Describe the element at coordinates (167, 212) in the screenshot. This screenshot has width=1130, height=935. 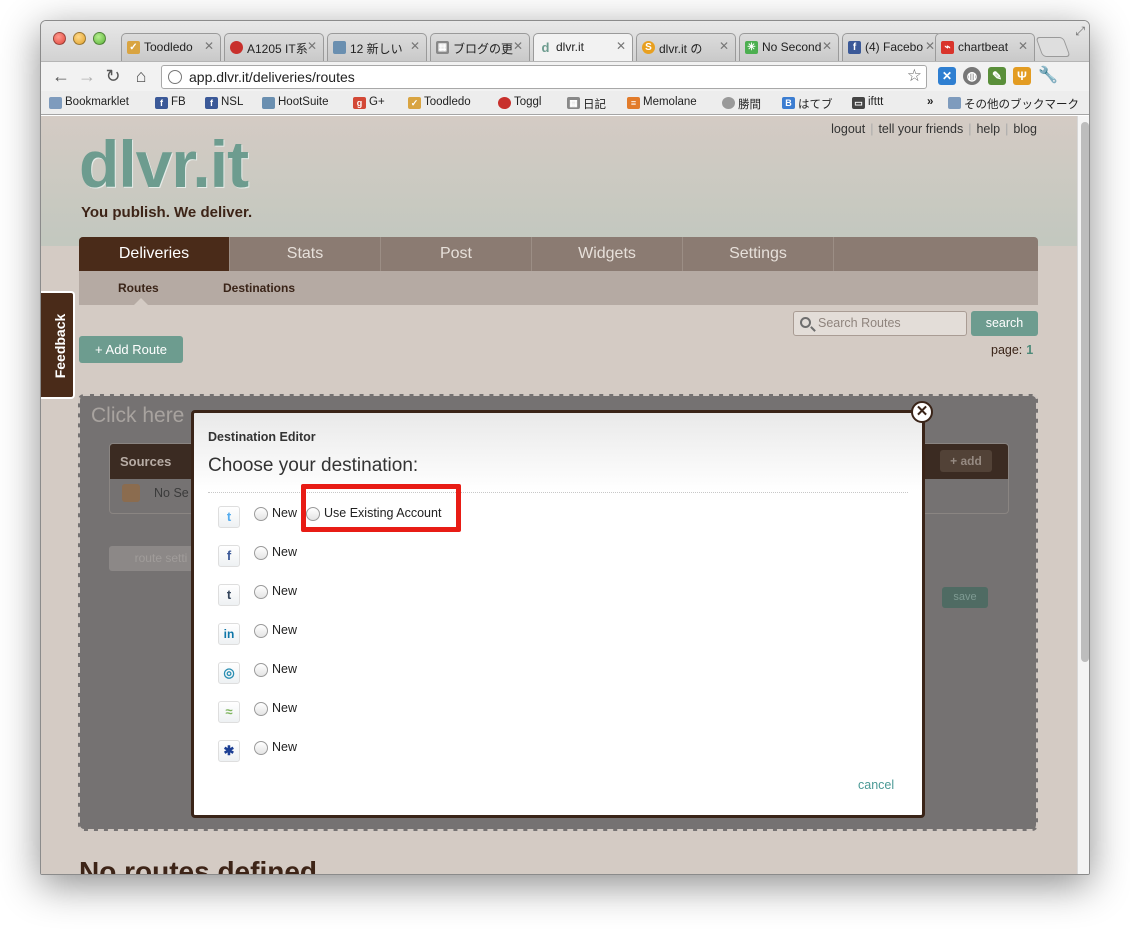
I see `site-tagline: You publish. We deliver.` at that location.